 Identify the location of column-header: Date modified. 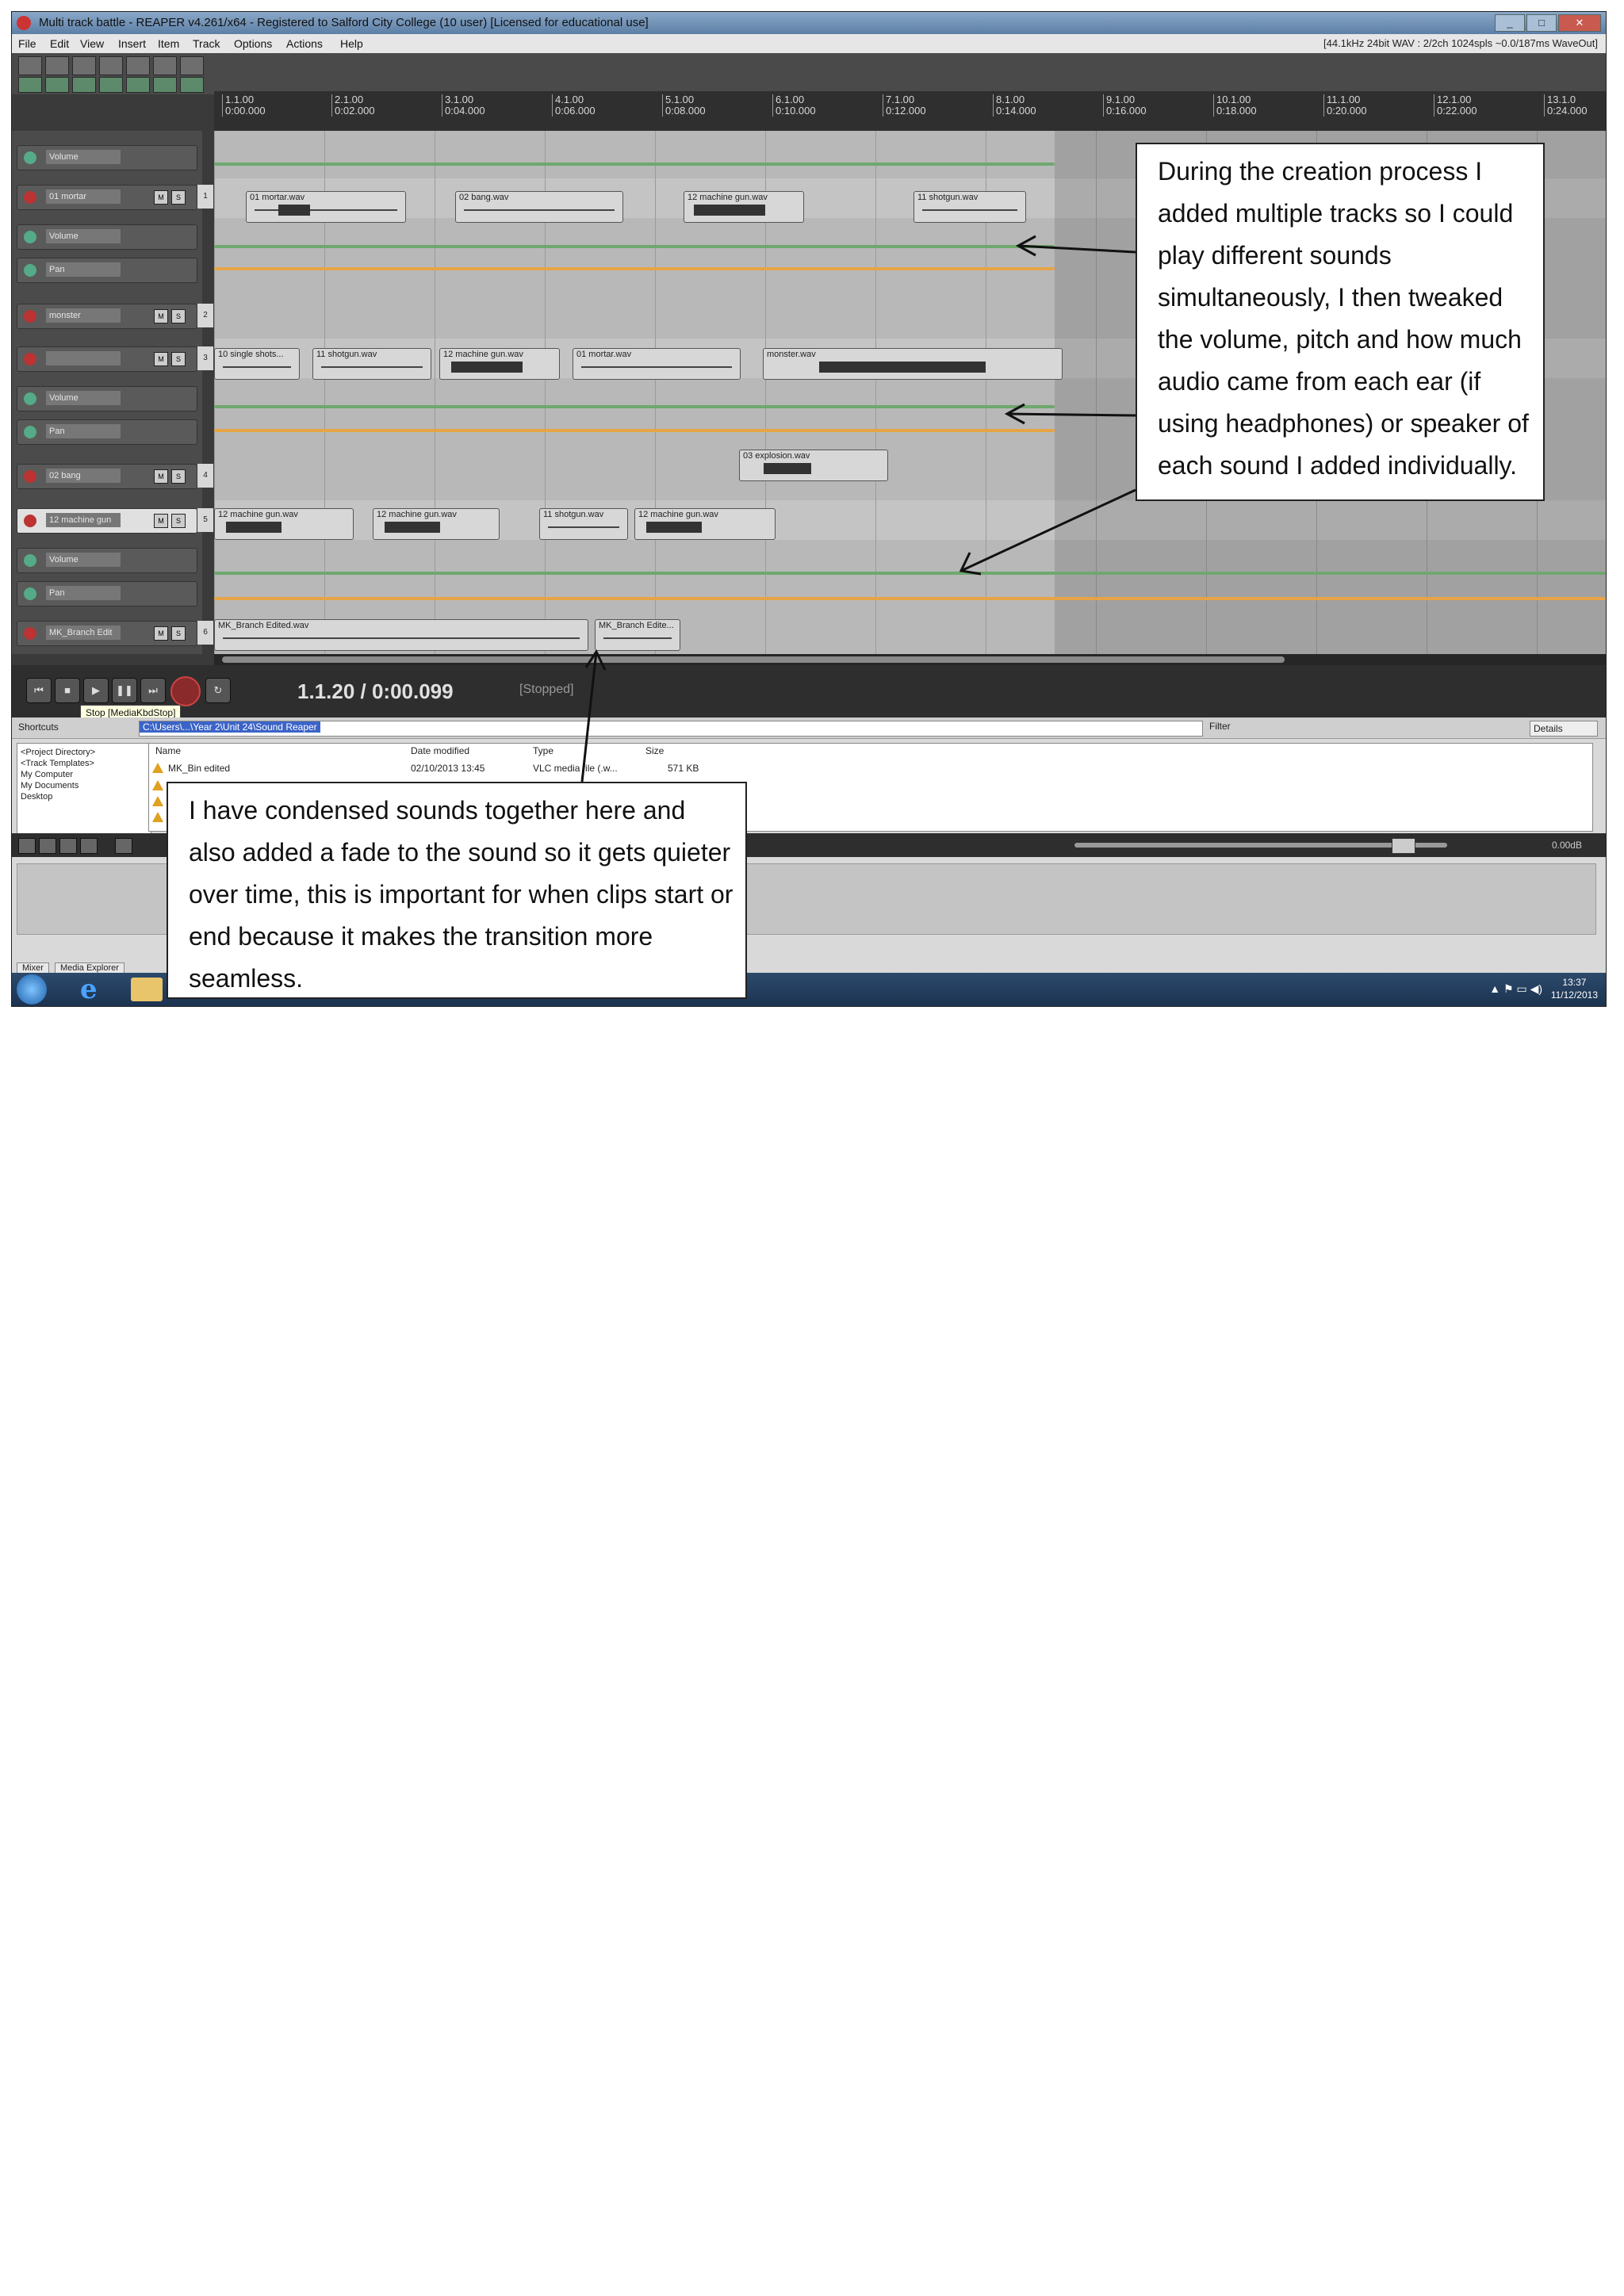
(440, 751).